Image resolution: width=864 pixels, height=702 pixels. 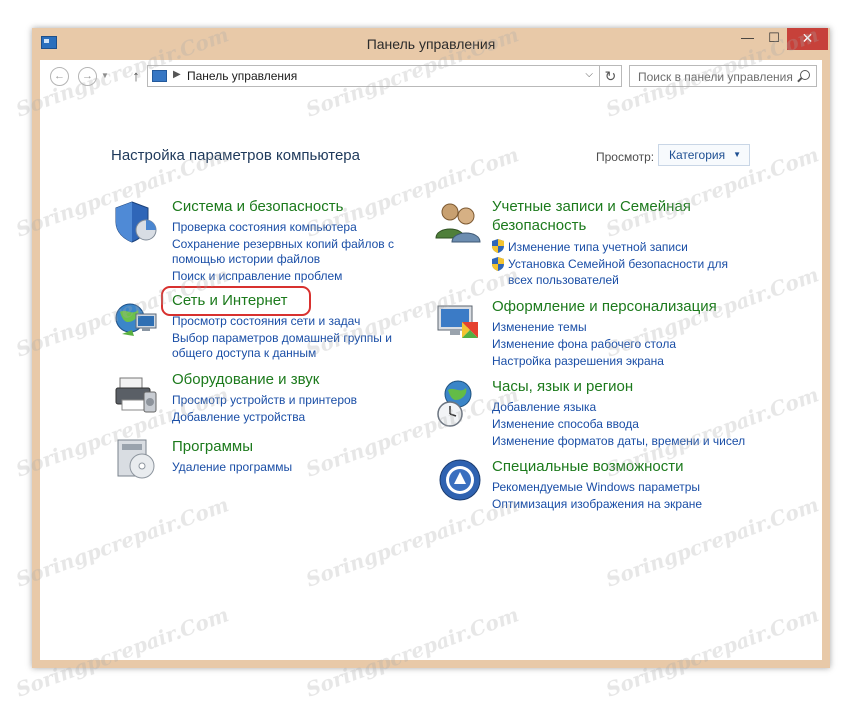 What do you see at coordinates (458, 222) in the screenshot?
I see `user-accounts-icon` at bounding box center [458, 222].